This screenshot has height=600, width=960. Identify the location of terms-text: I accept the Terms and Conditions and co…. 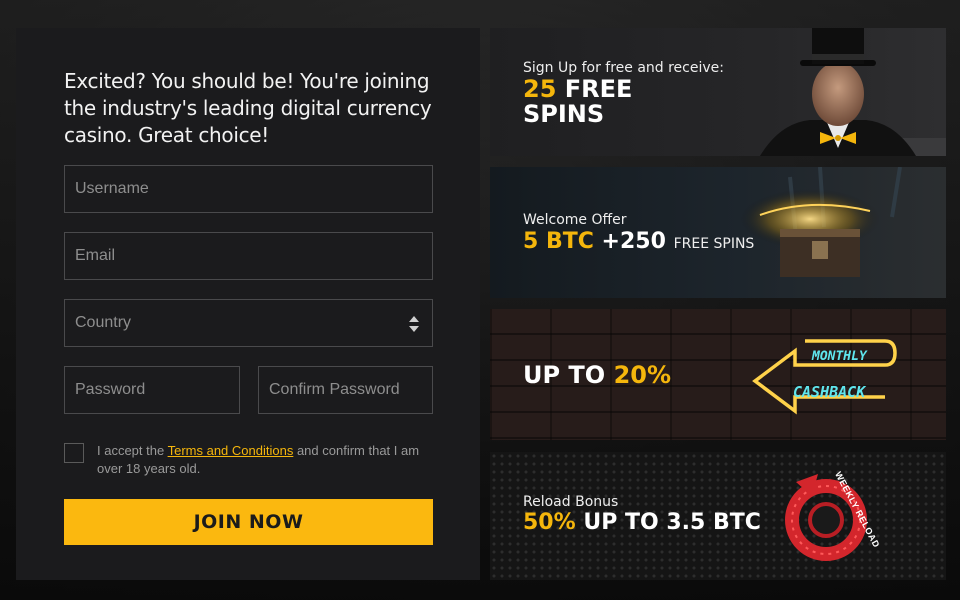
(267, 460).